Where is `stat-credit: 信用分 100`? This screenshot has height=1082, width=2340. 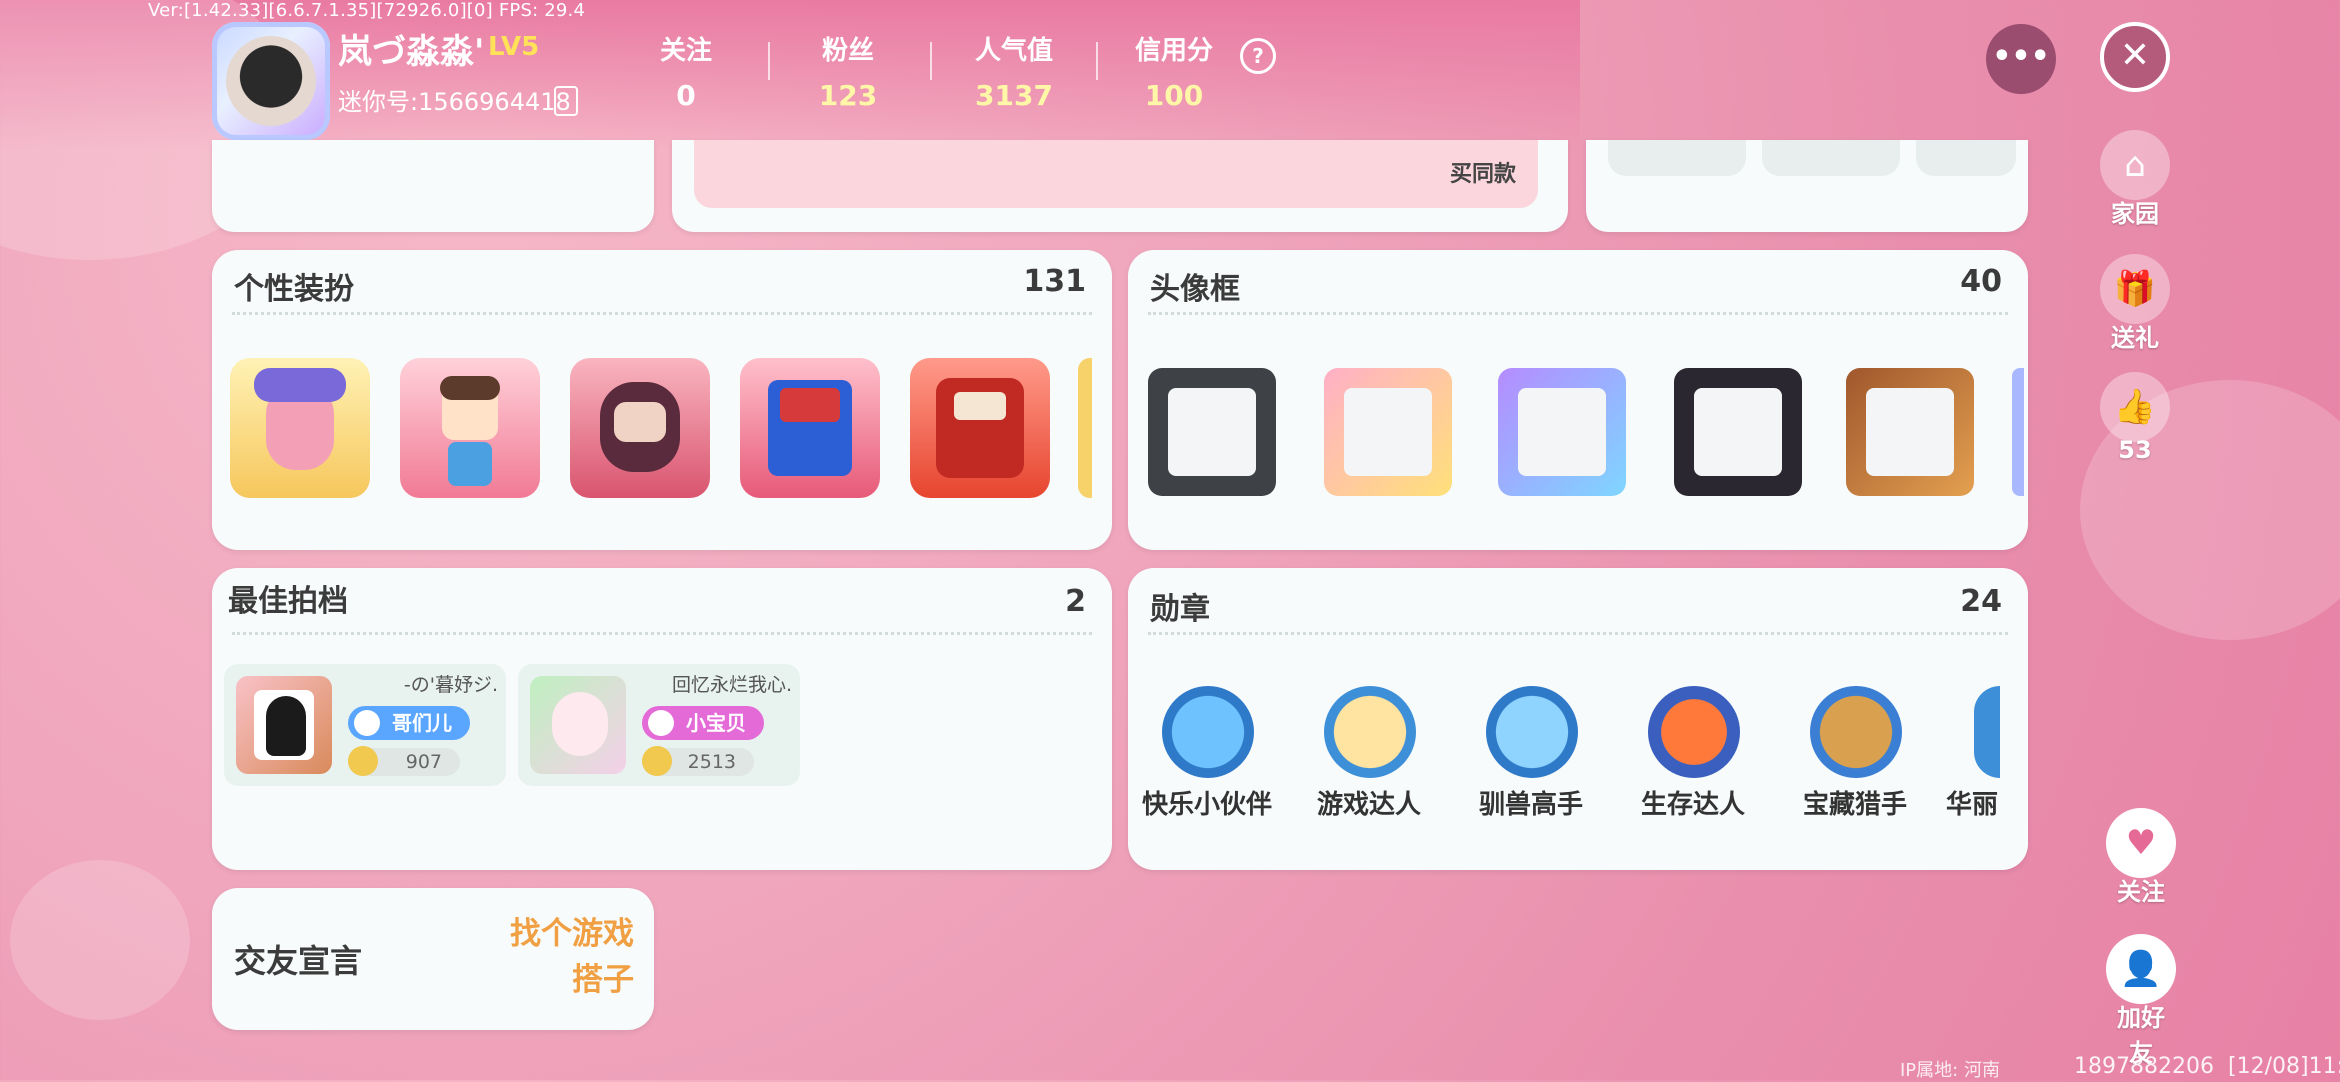
stat-credit: 信用分 100 is located at coordinates (1174, 71).